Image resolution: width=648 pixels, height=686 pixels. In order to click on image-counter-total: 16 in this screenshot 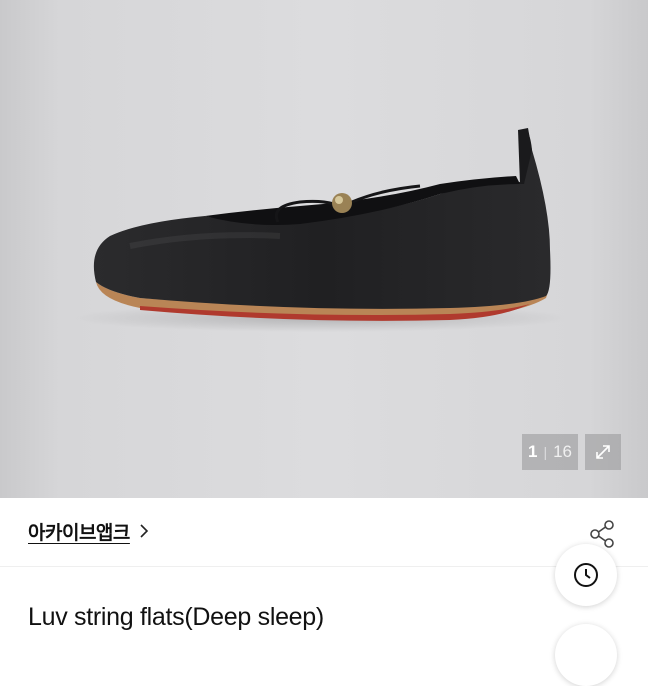, I will do `click(563, 451)`.